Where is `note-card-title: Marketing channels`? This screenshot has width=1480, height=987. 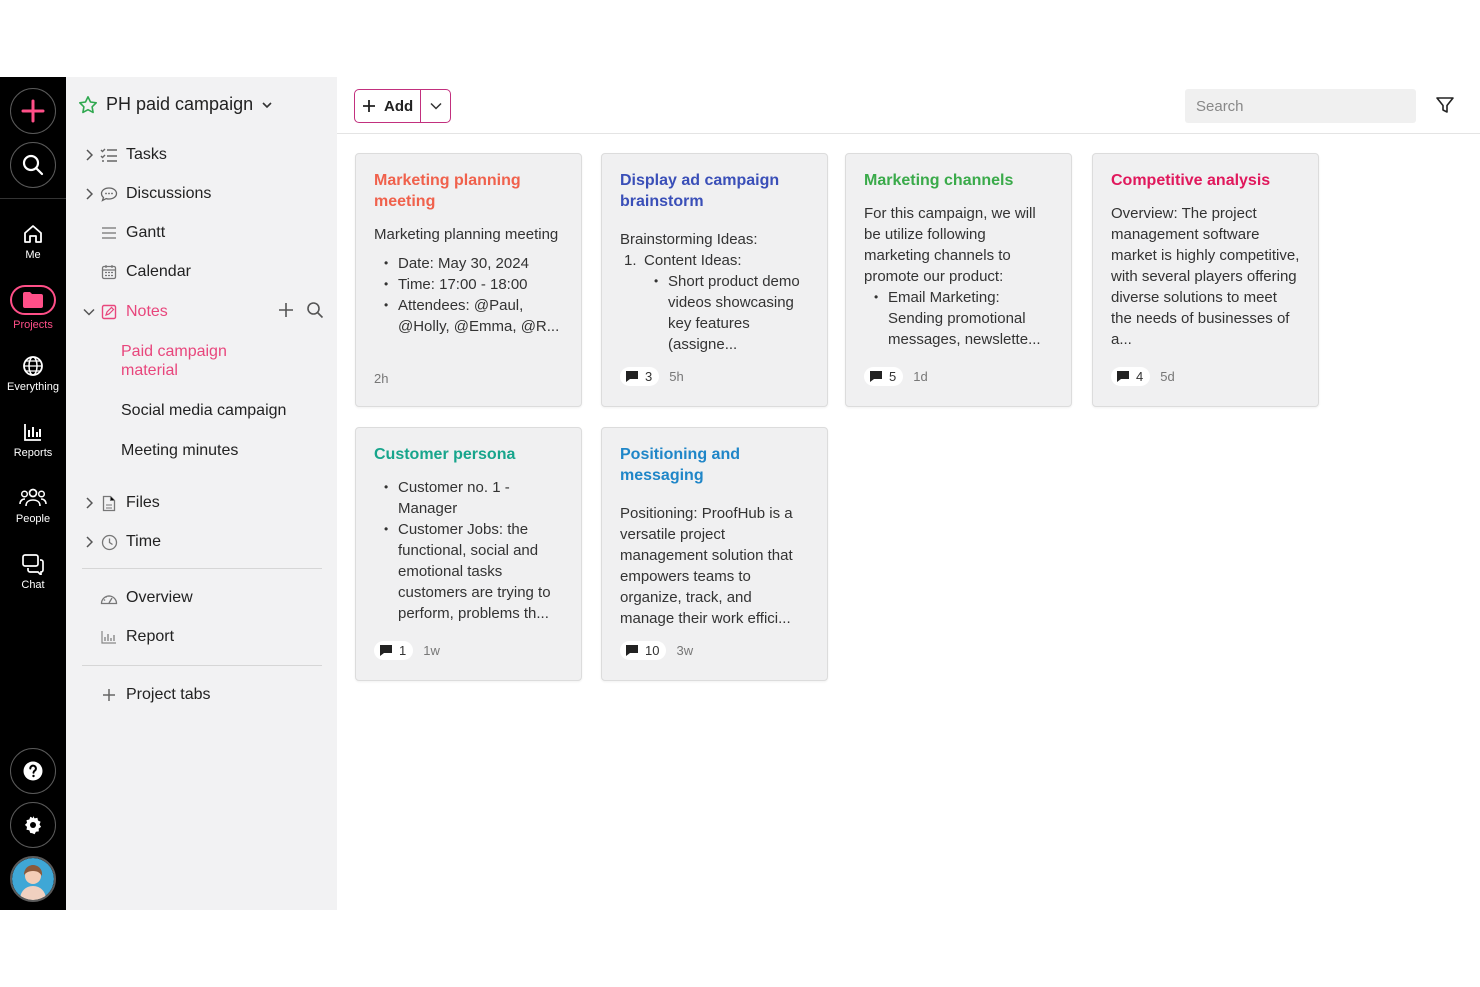
note-card-title: Marketing channels is located at coordinates (939, 180).